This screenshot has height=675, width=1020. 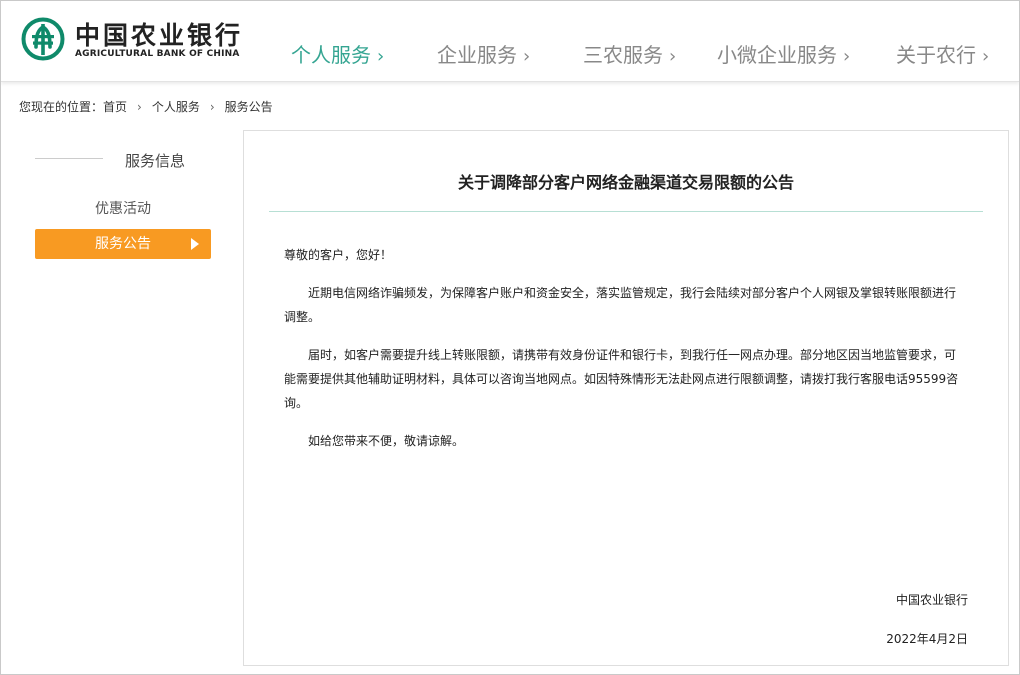 I want to click on nav-small-business-services: 小微企业服务 ›, so click(x=783, y=54).